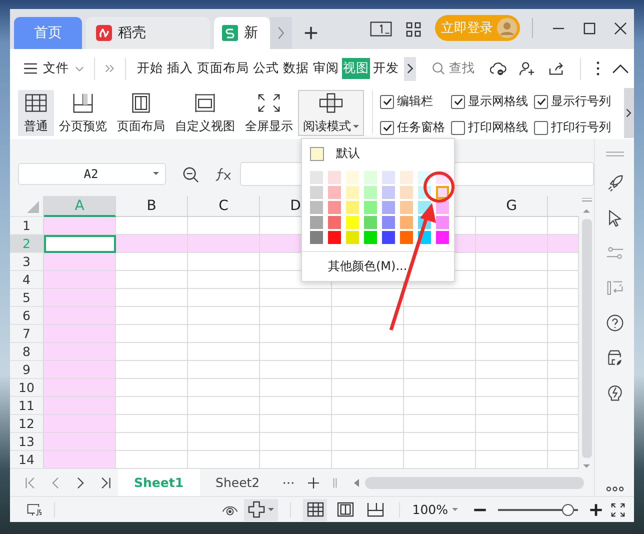 Image resolution: width=644 pixels, height=534 pixels. Describe the element at coordinates (572, 127) in the screenshot. I see `checkbox: 打印行号列` at that location.